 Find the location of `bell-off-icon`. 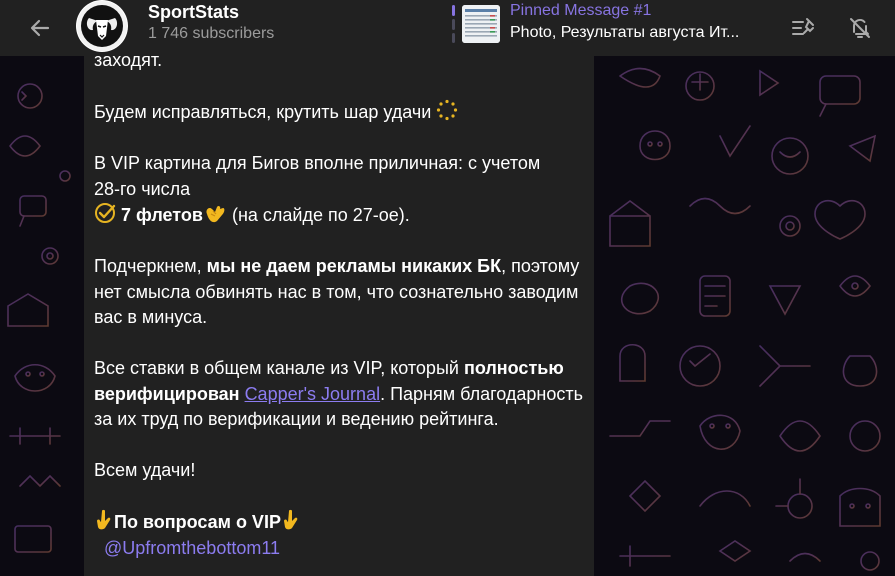

bell-off-icon is located at coordinates (860, 28).